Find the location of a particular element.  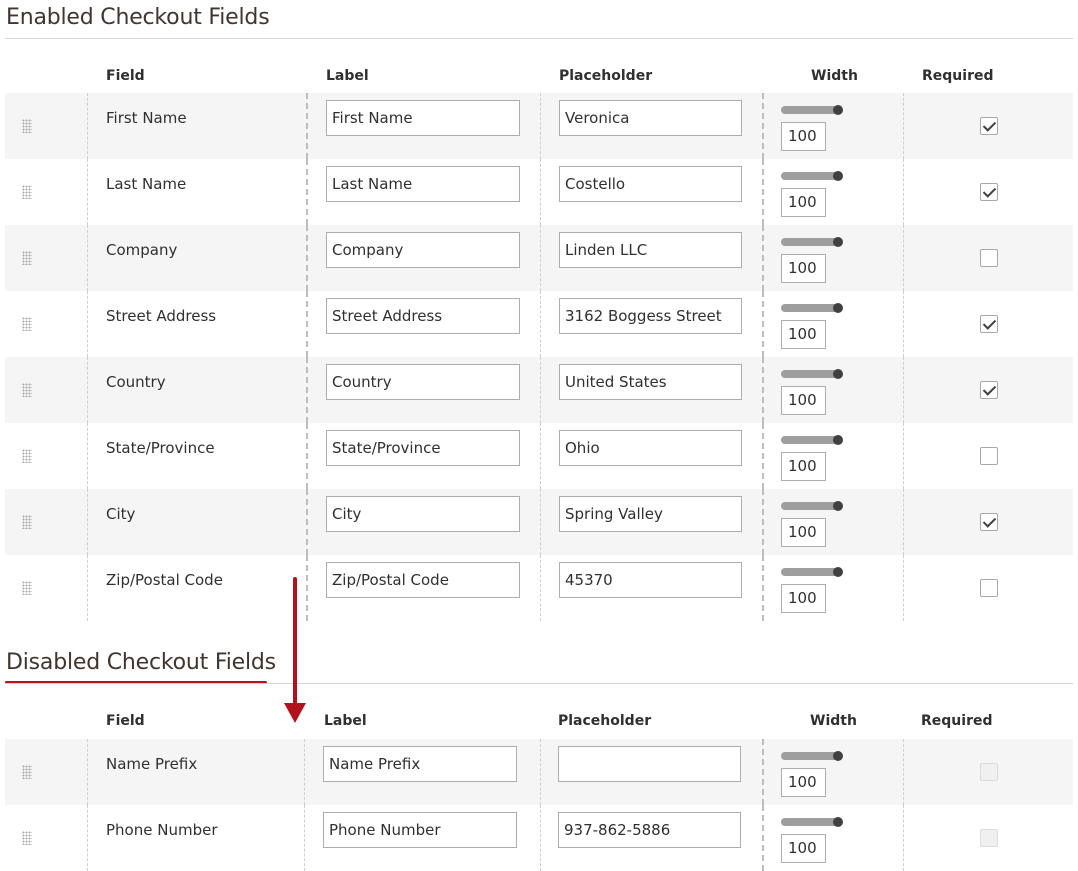

table-row: First Name First Name Veronica 100 is located at coordinates (539, 126).